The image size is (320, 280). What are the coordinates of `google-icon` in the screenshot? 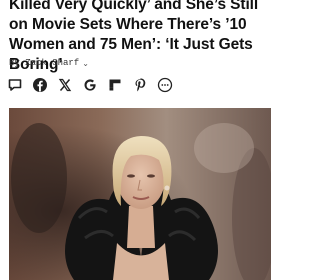 It's located at (90, 85).